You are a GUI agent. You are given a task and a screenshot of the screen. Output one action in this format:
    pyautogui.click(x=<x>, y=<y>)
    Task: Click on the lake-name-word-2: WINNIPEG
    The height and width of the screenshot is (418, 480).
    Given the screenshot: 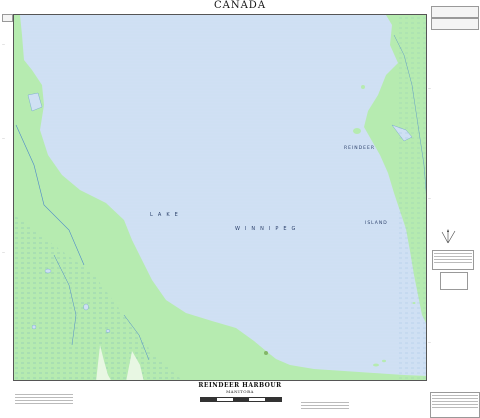 What is the action you would take?
    pyautogui.click(x=268, y=229)
    